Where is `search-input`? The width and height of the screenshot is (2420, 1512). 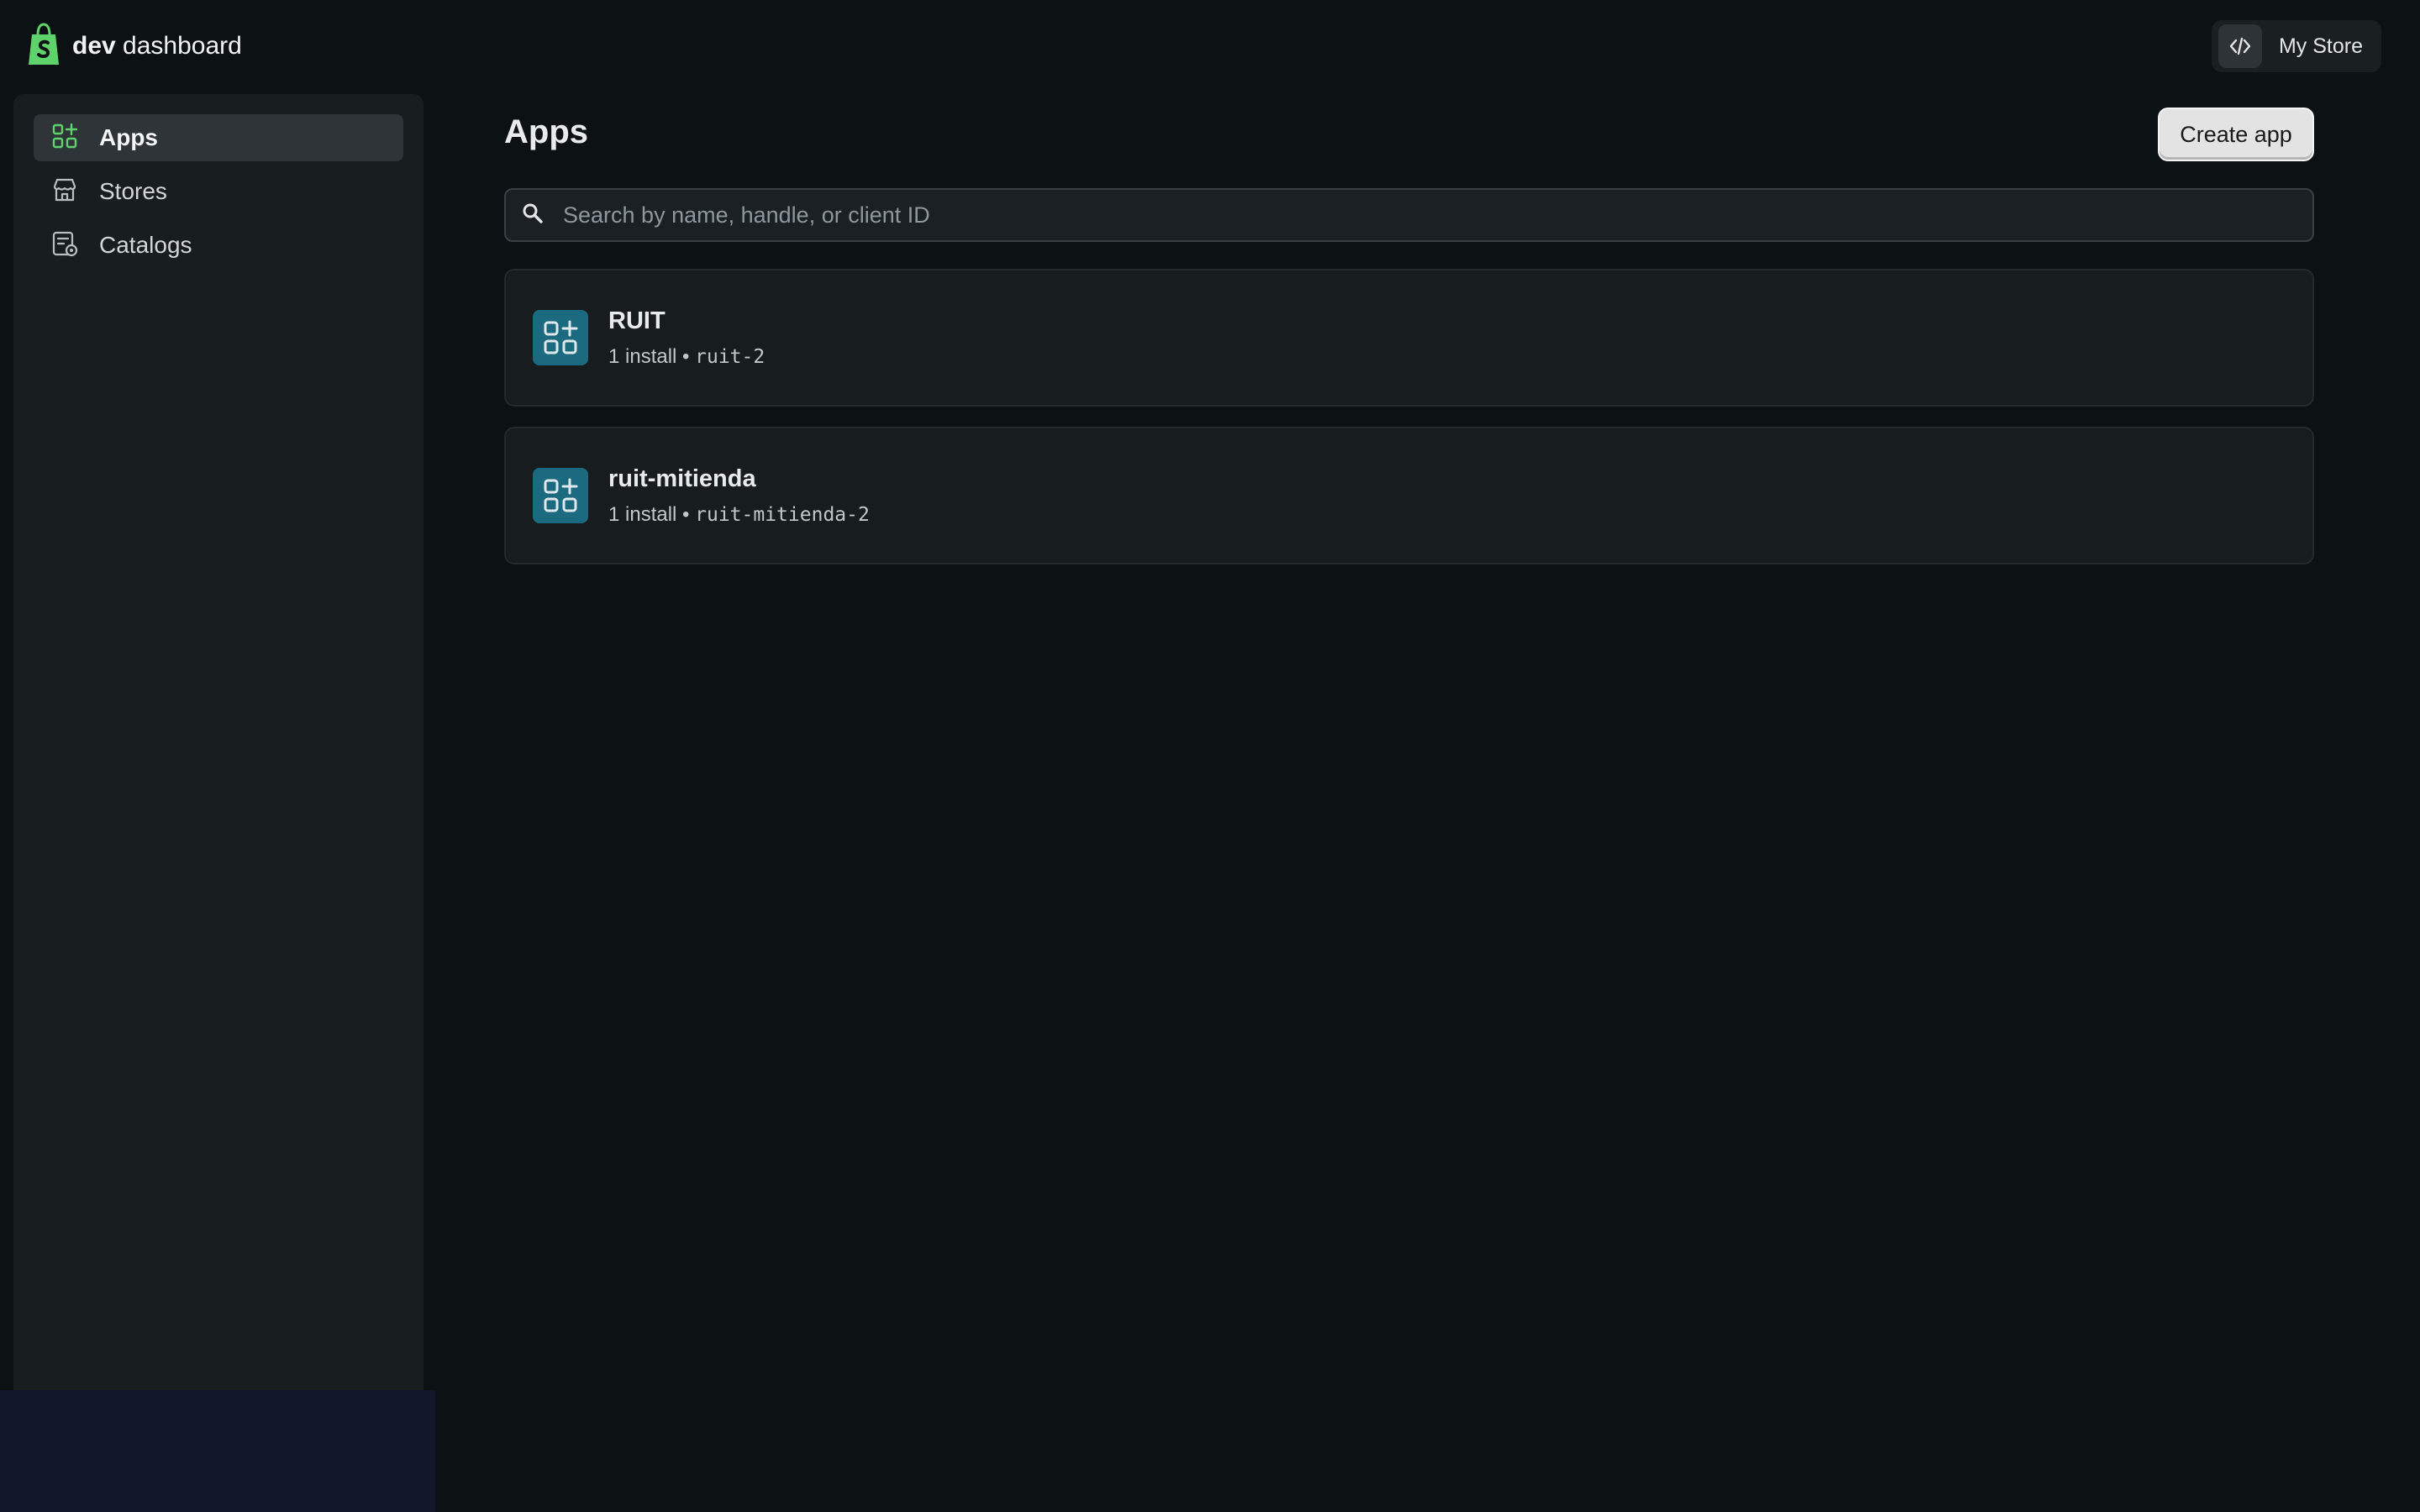
search-input is located at coordinates (1437, 215).